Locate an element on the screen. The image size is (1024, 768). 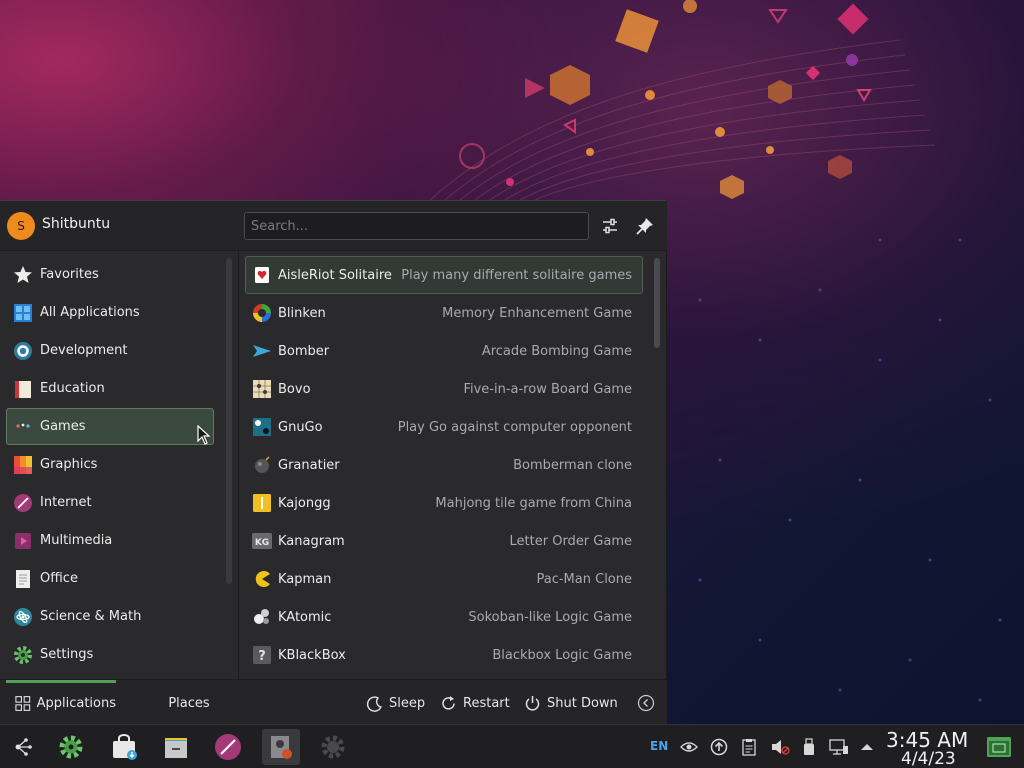
app-item-kblackbox: ? KBlackBox Blackbox Logic Game is located at coordinates (444, 655).